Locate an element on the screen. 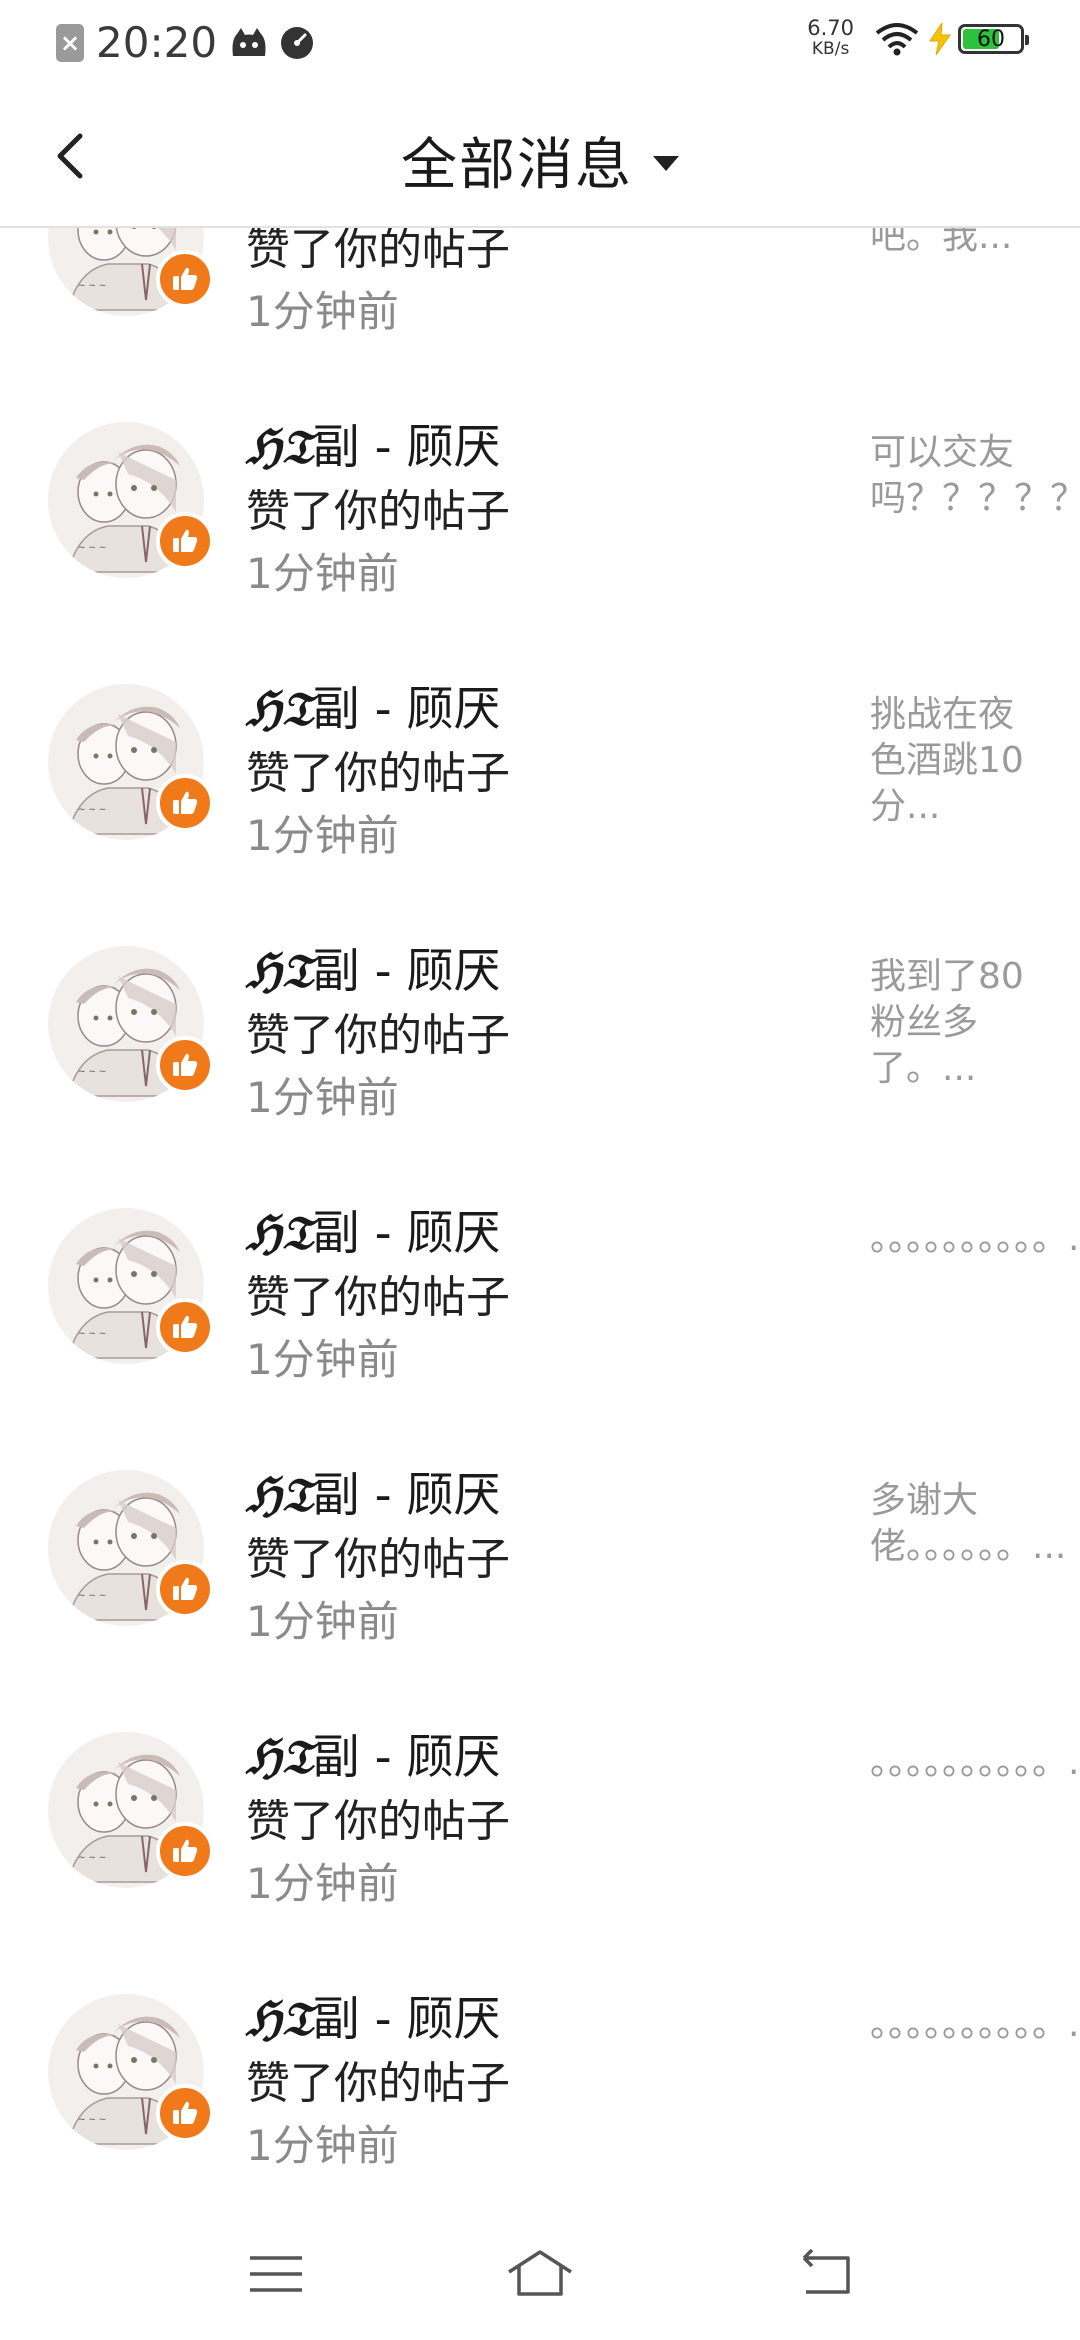 The height and width of the screenshot is (2340, 1080). speedometer-icon is located at coordinates (297, 42).